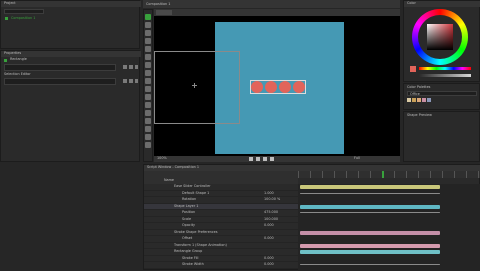  What do you see at coordinates (271, 4) in the screenshot?
I see `viewer-top-bar: Composition 1` at bounding box center [271, 4].